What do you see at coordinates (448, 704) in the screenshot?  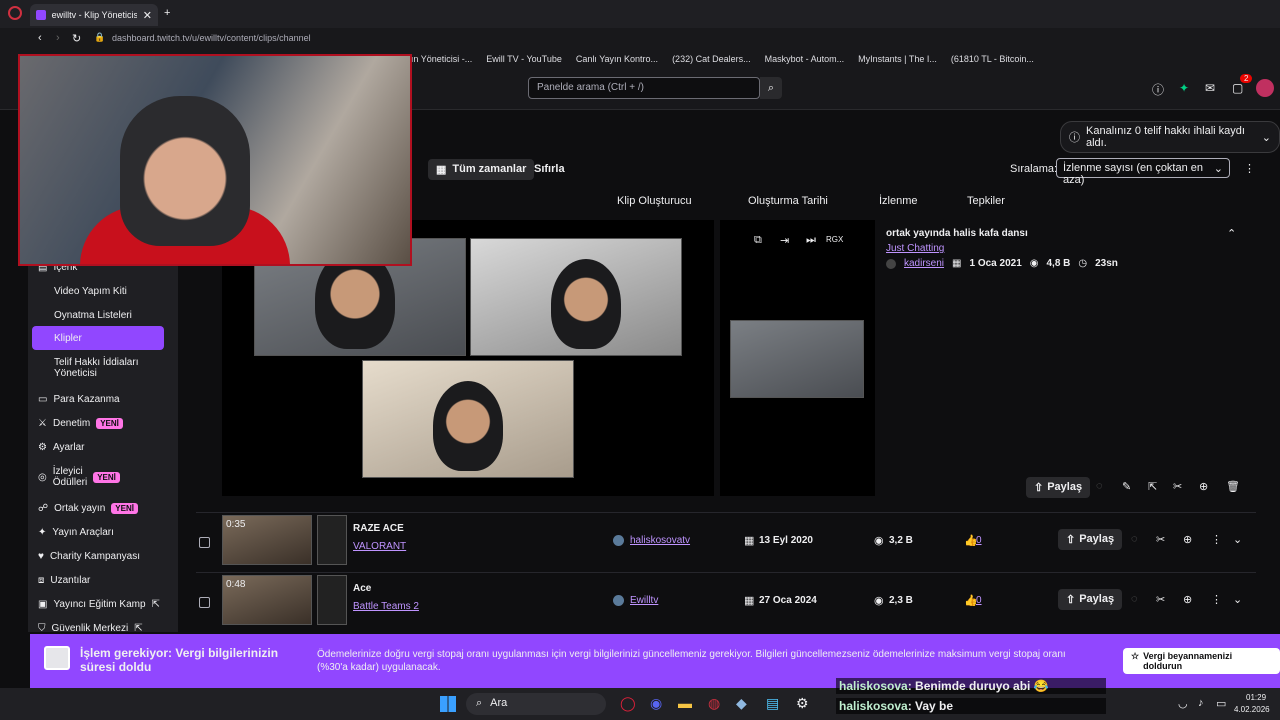 I see `windows-start-icon` at bounding box center [448, 704].